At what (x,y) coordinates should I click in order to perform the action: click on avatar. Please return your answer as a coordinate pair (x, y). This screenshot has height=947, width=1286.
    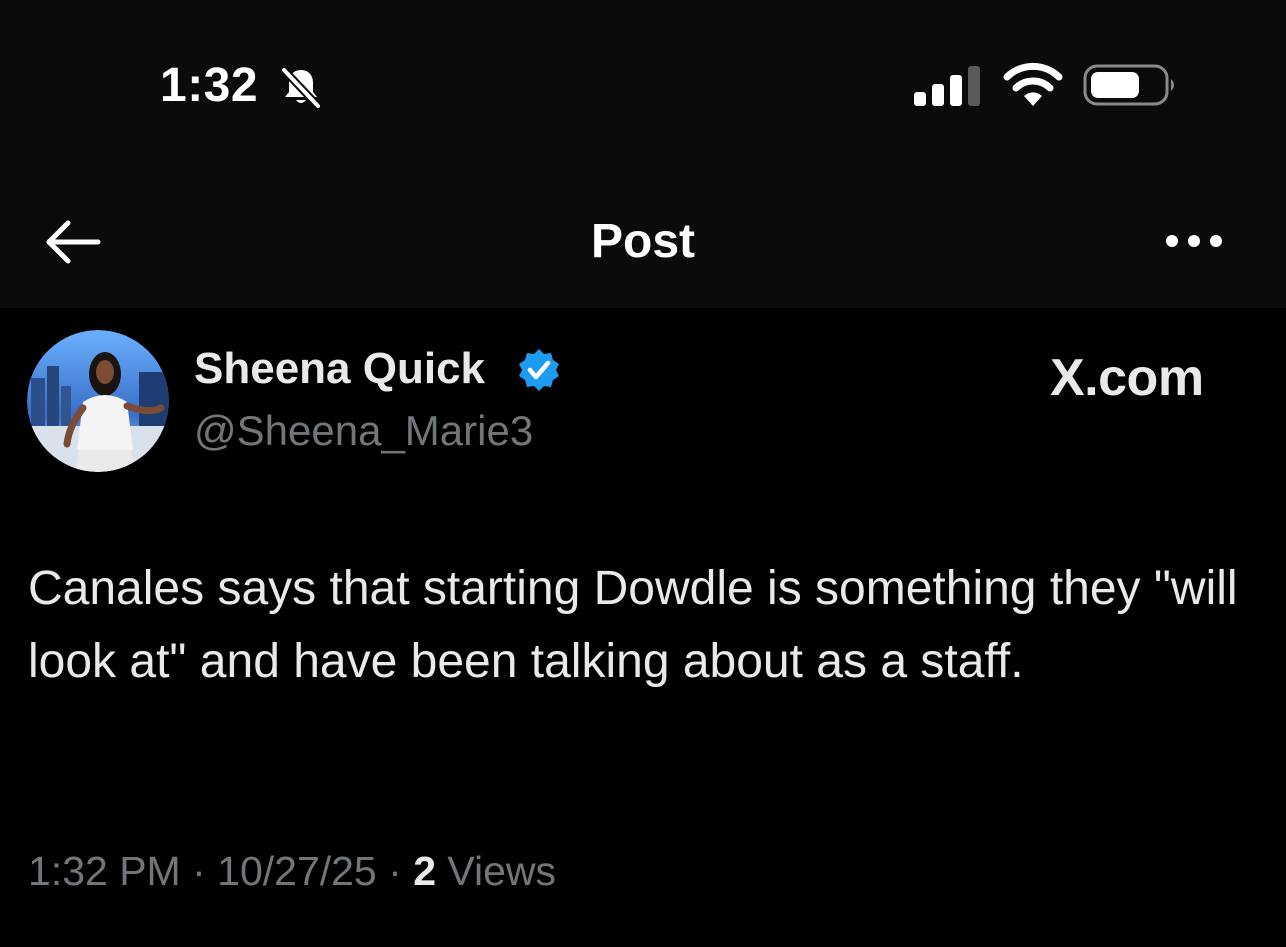
    Looking at the image, I should click on (98, 401).